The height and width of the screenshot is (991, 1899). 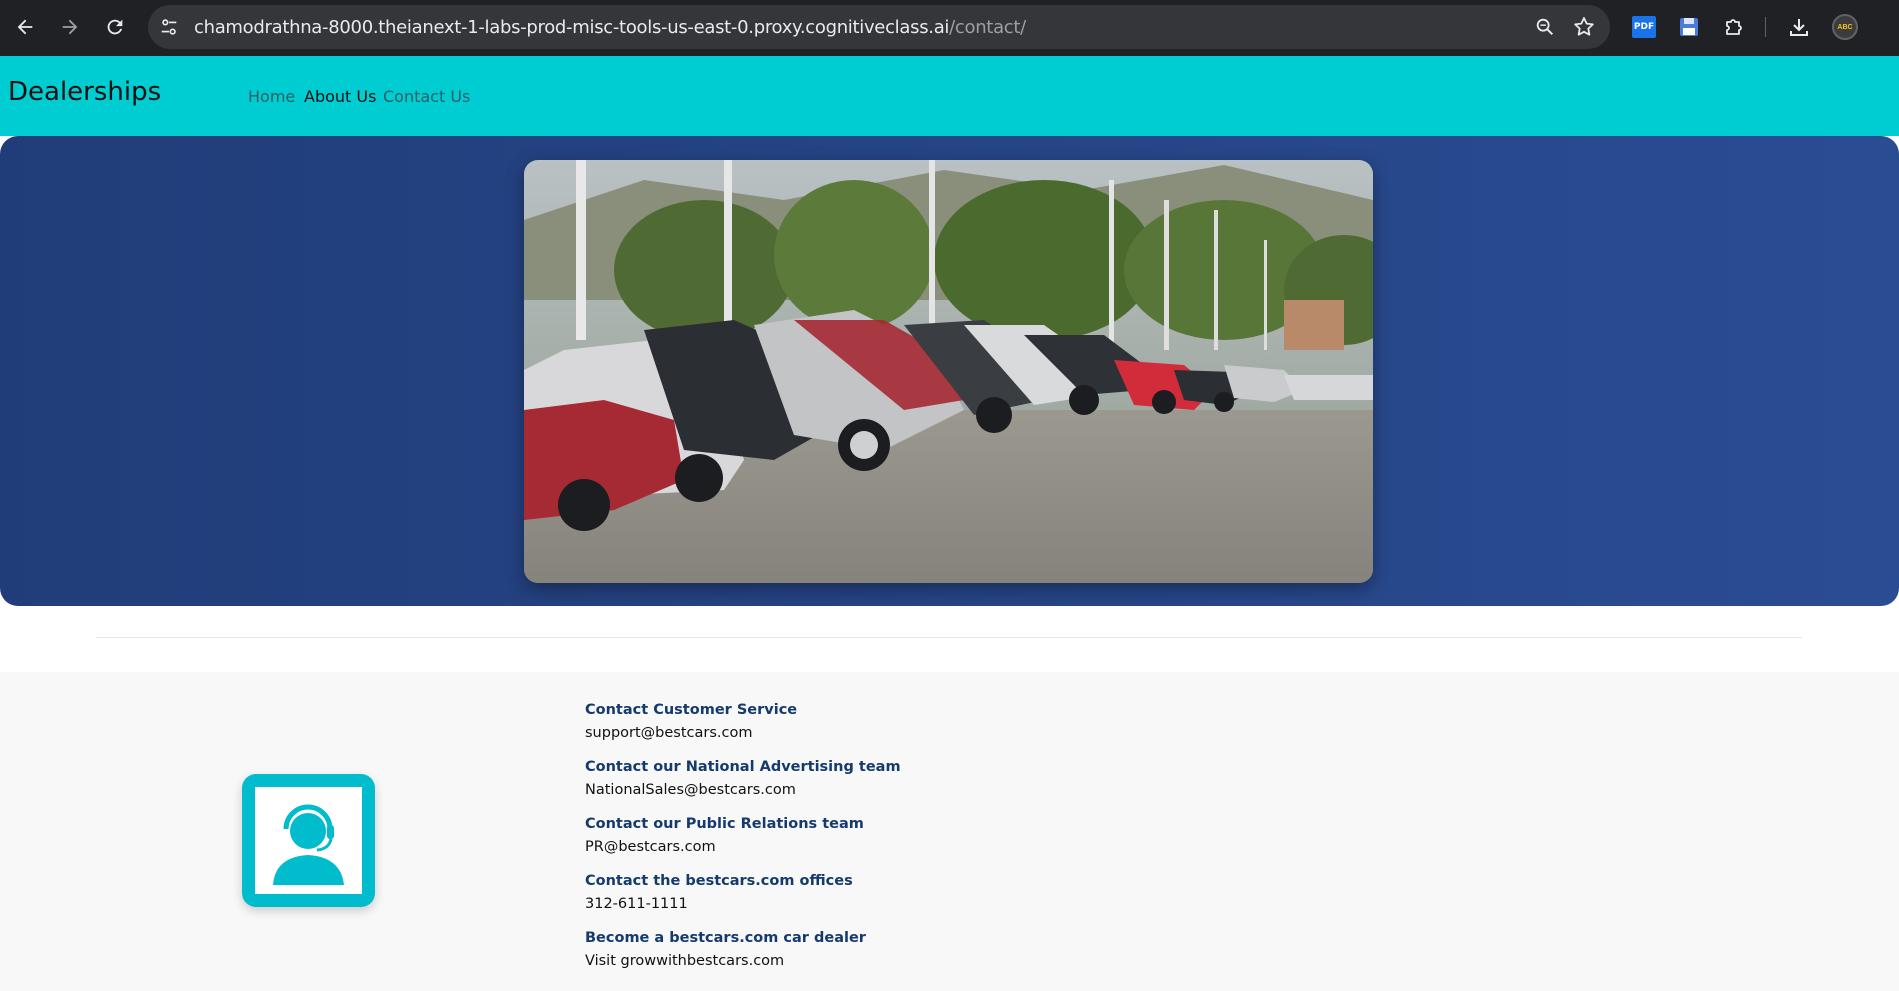 I want to click on save-extension-button, so click(x=1689, y=27).